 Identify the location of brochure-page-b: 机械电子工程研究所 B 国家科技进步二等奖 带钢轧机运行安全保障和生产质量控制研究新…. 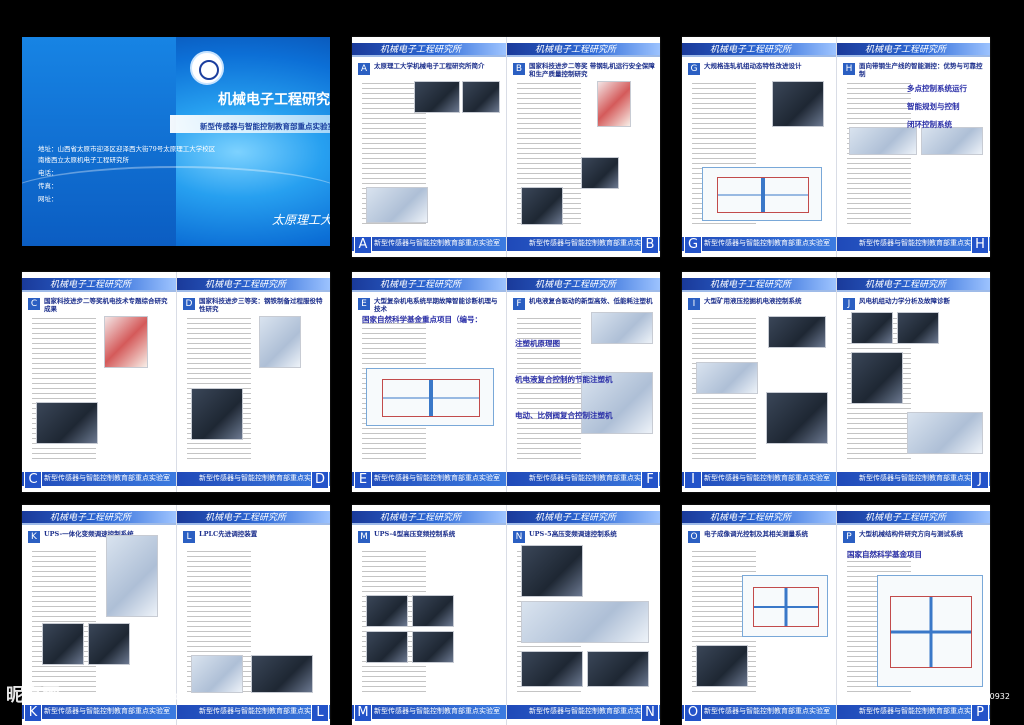
(583, 147).